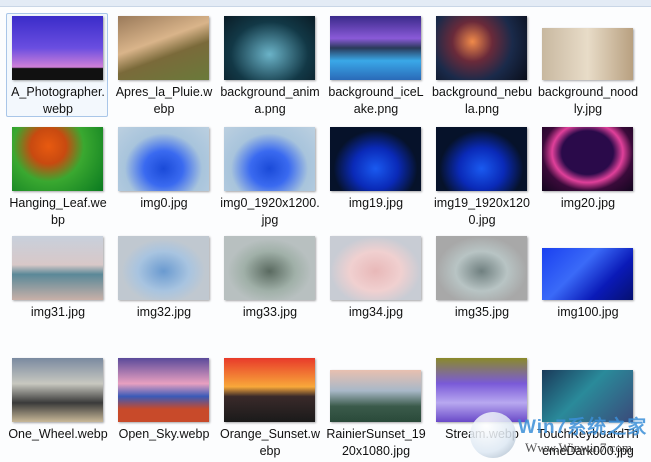 This screenshot has width=651, height=462. I want to click on file-item: img19.jpg, so click(375, 176).